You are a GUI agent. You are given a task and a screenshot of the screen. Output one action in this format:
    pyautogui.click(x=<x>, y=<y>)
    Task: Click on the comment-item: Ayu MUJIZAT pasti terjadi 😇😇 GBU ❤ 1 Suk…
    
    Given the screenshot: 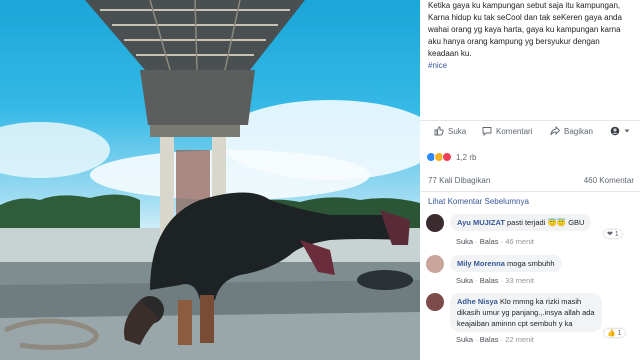 What is the action you would take?
    pyautogui.click(x=532, y=231)
    